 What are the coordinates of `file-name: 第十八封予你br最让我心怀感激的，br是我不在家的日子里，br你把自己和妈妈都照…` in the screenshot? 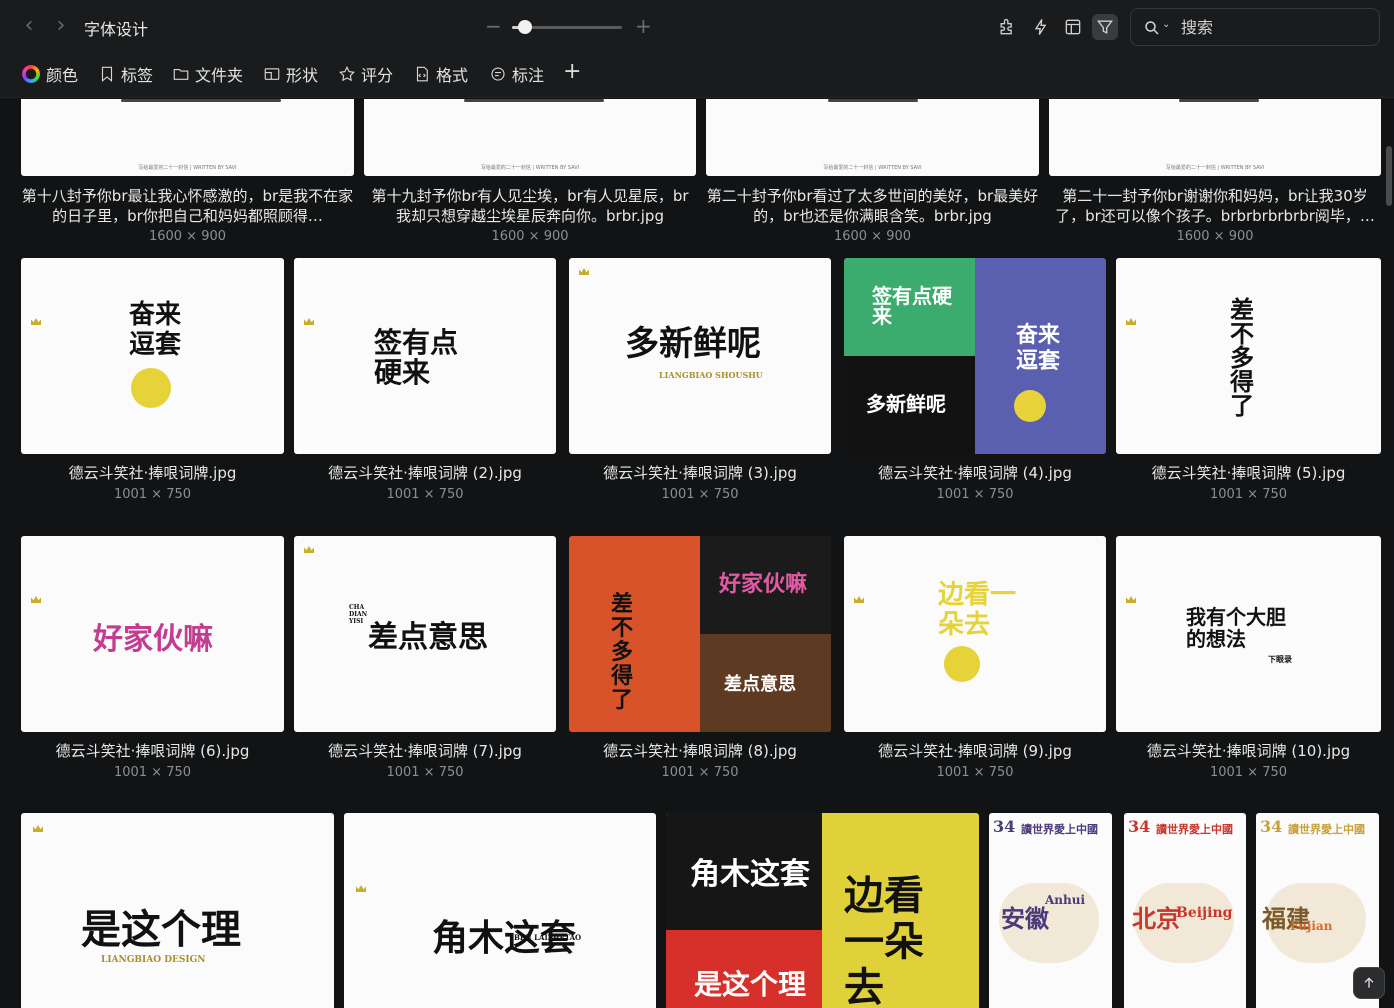 It's located at (187, 206).